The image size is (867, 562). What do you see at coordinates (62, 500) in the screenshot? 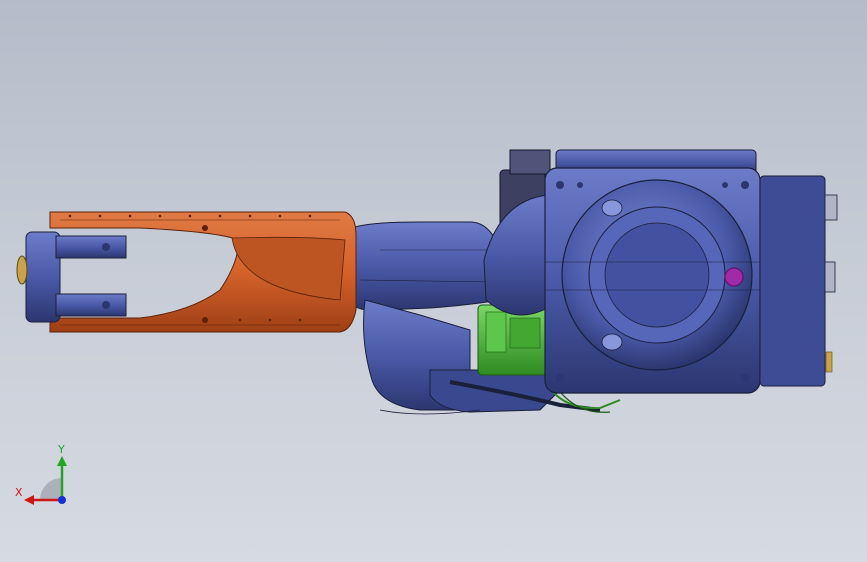
I see `z-axis-dot` at bounding box center [62, 500].